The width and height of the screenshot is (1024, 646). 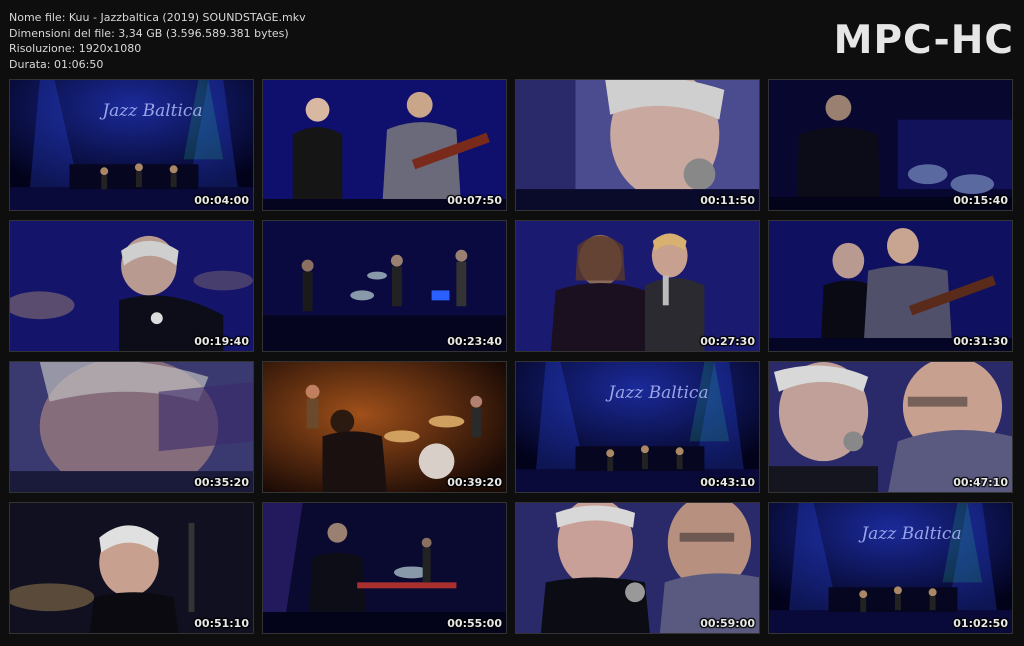 I want to click on thumbnail: 00:35:20, so click(x=131, y=427).